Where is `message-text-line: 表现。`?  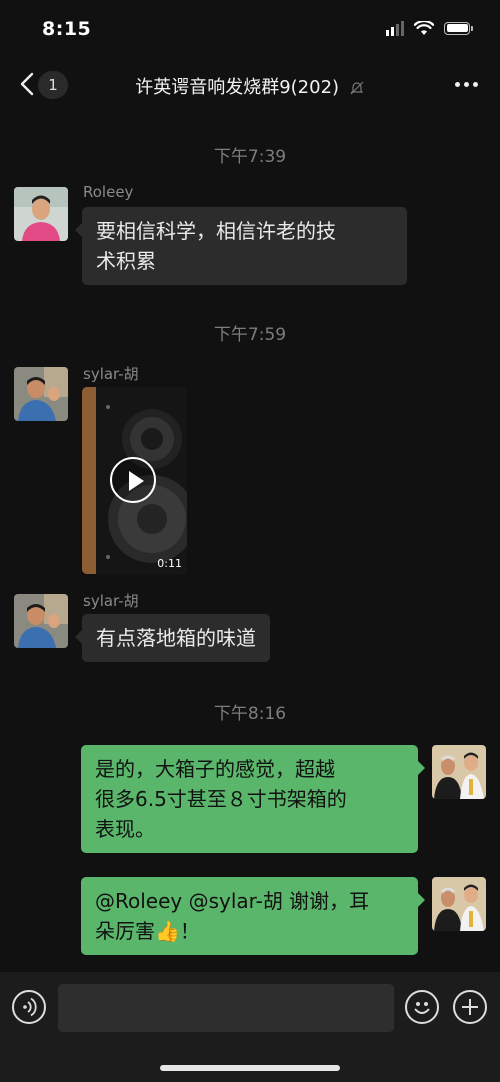 message-text-line: 表现。 is located at coordinates (125, 829).